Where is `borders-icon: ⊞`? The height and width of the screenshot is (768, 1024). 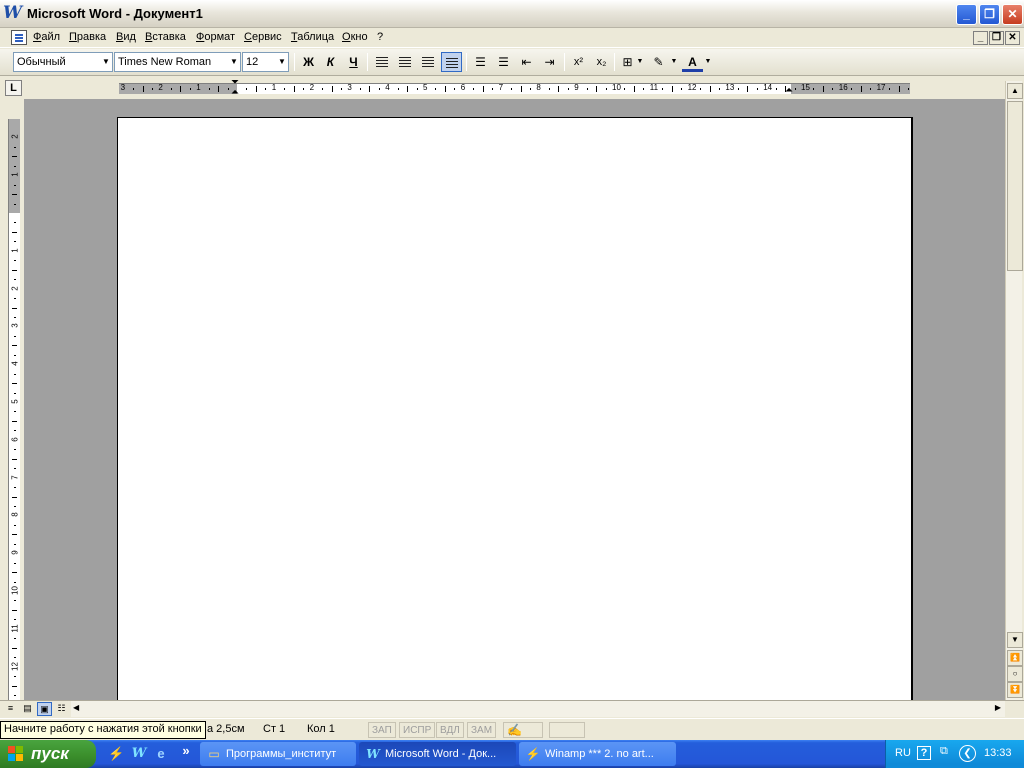
borders-icon: ⊞ is located at coordinates (627, 62).